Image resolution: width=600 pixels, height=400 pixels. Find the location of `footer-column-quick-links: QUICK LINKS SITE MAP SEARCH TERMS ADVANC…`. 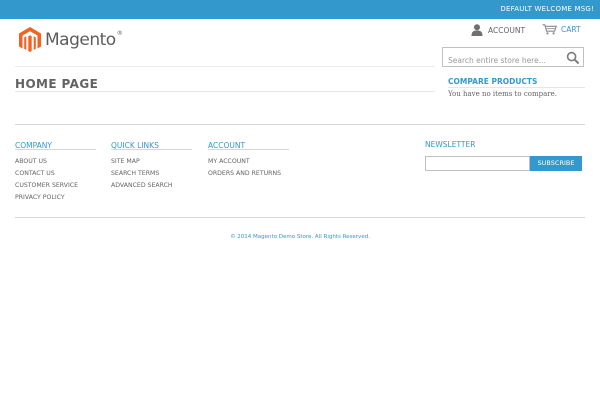

footer-column-quick-links: QUICK LINKS SITE MAP SEARCH TERMS ADVANC… is located at coordinates (151, 166).